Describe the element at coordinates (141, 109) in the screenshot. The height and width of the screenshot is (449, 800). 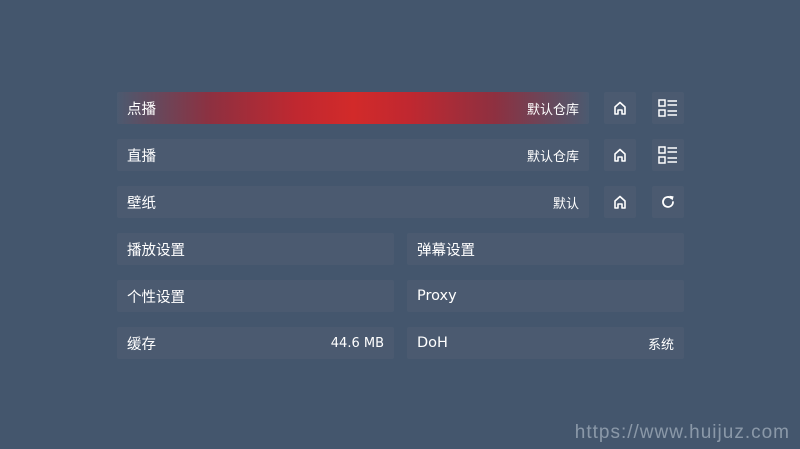
I see `vod-label: 点播` at that location.